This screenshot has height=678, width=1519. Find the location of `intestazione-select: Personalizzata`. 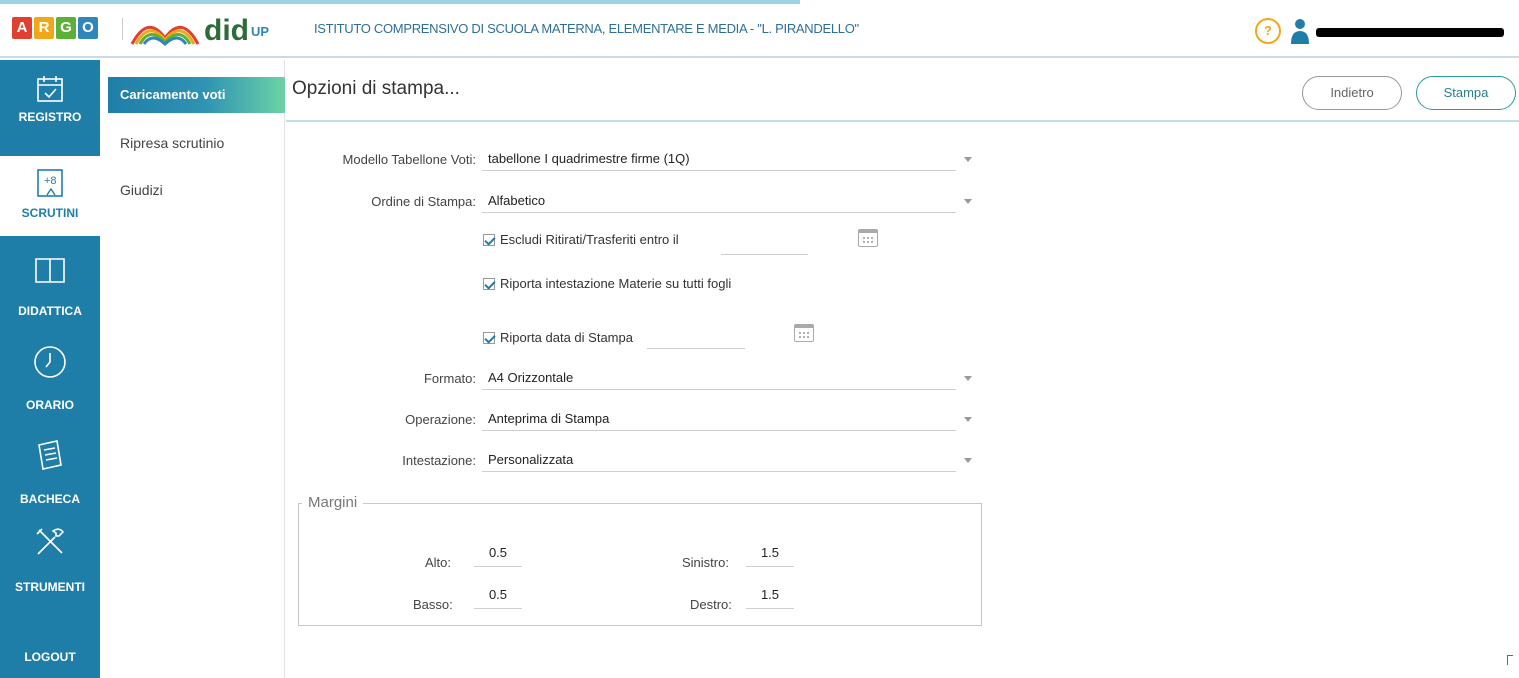

intestazione-select: Personalizzata is located at coordinates (719, 461).